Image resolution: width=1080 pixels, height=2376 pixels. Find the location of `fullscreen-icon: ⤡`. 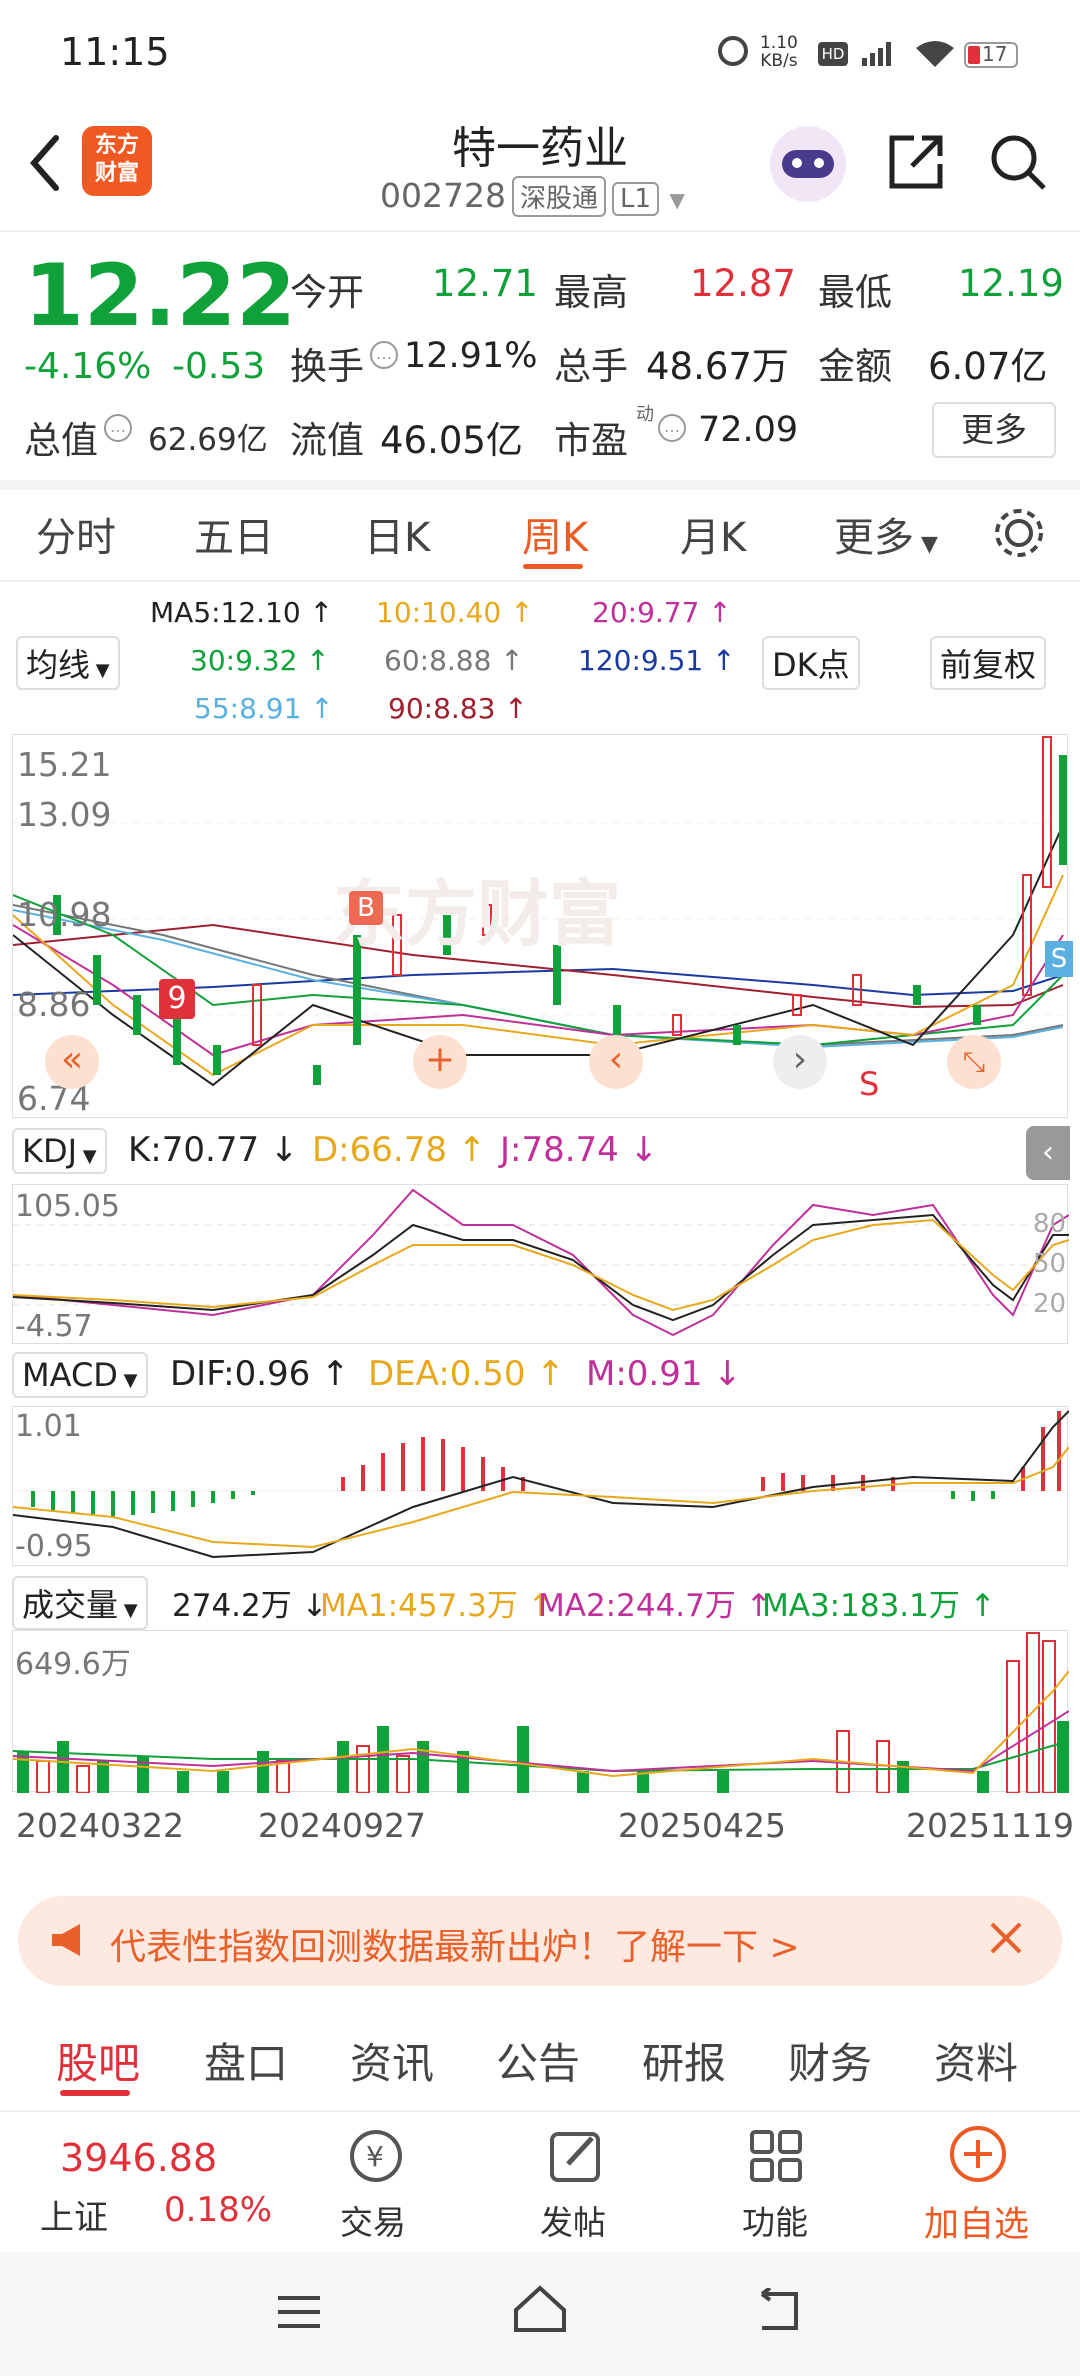

fullscreen-icon: ⤡ is located at coordinates (974, 1062).